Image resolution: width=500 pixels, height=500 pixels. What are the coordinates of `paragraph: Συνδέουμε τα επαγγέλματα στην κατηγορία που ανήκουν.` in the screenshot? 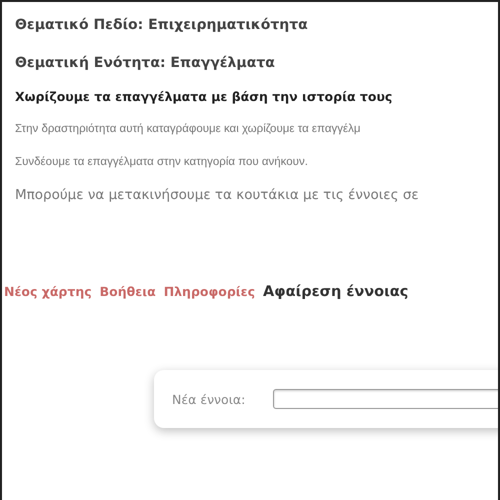 It's located at (162, 162).